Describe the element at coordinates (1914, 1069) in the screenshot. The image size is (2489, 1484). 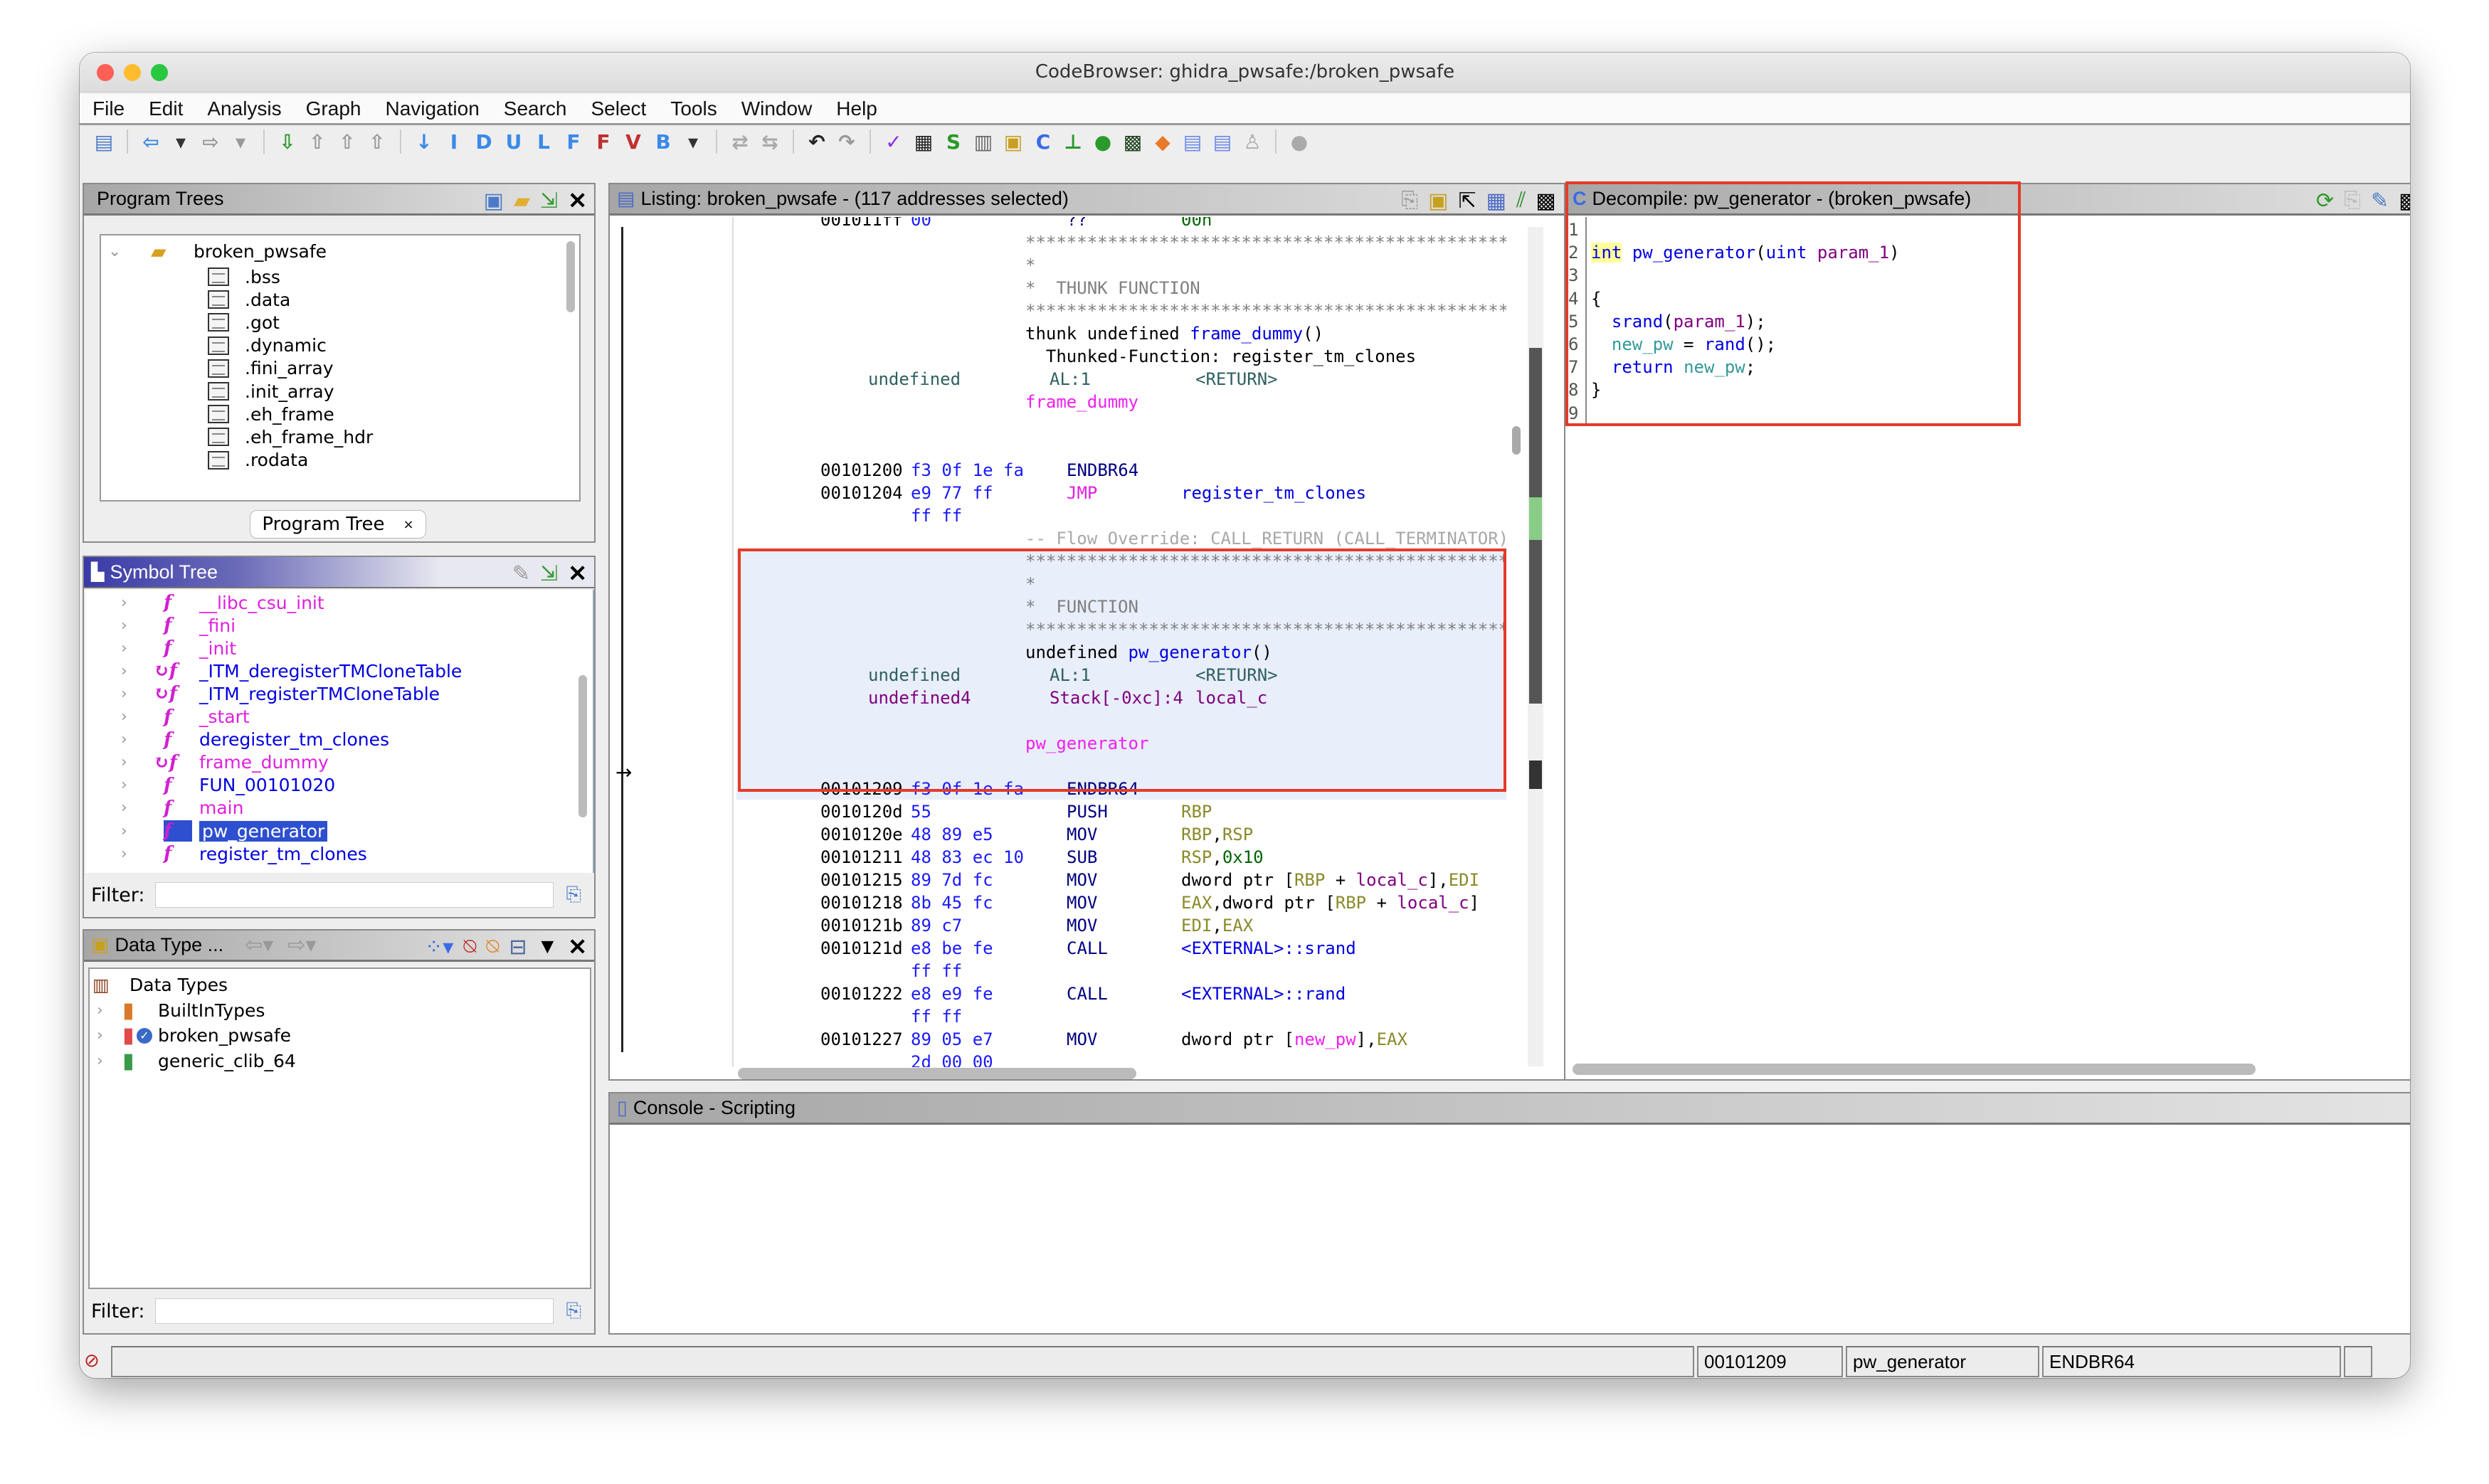
I see `horizontal-scrollbar` at that location.